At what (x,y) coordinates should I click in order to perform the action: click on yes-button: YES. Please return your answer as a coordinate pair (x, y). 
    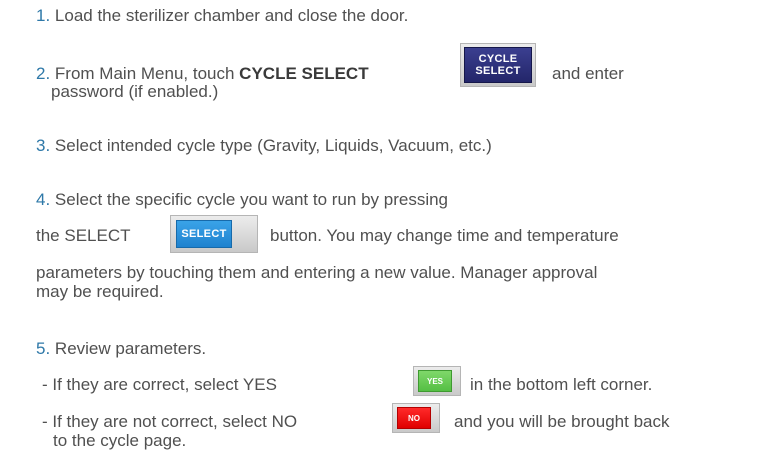
    Looking at the image, I should click on (435, 381).